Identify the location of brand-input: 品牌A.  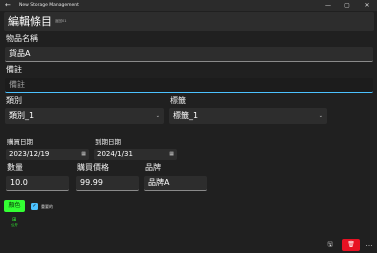
(175, 183).